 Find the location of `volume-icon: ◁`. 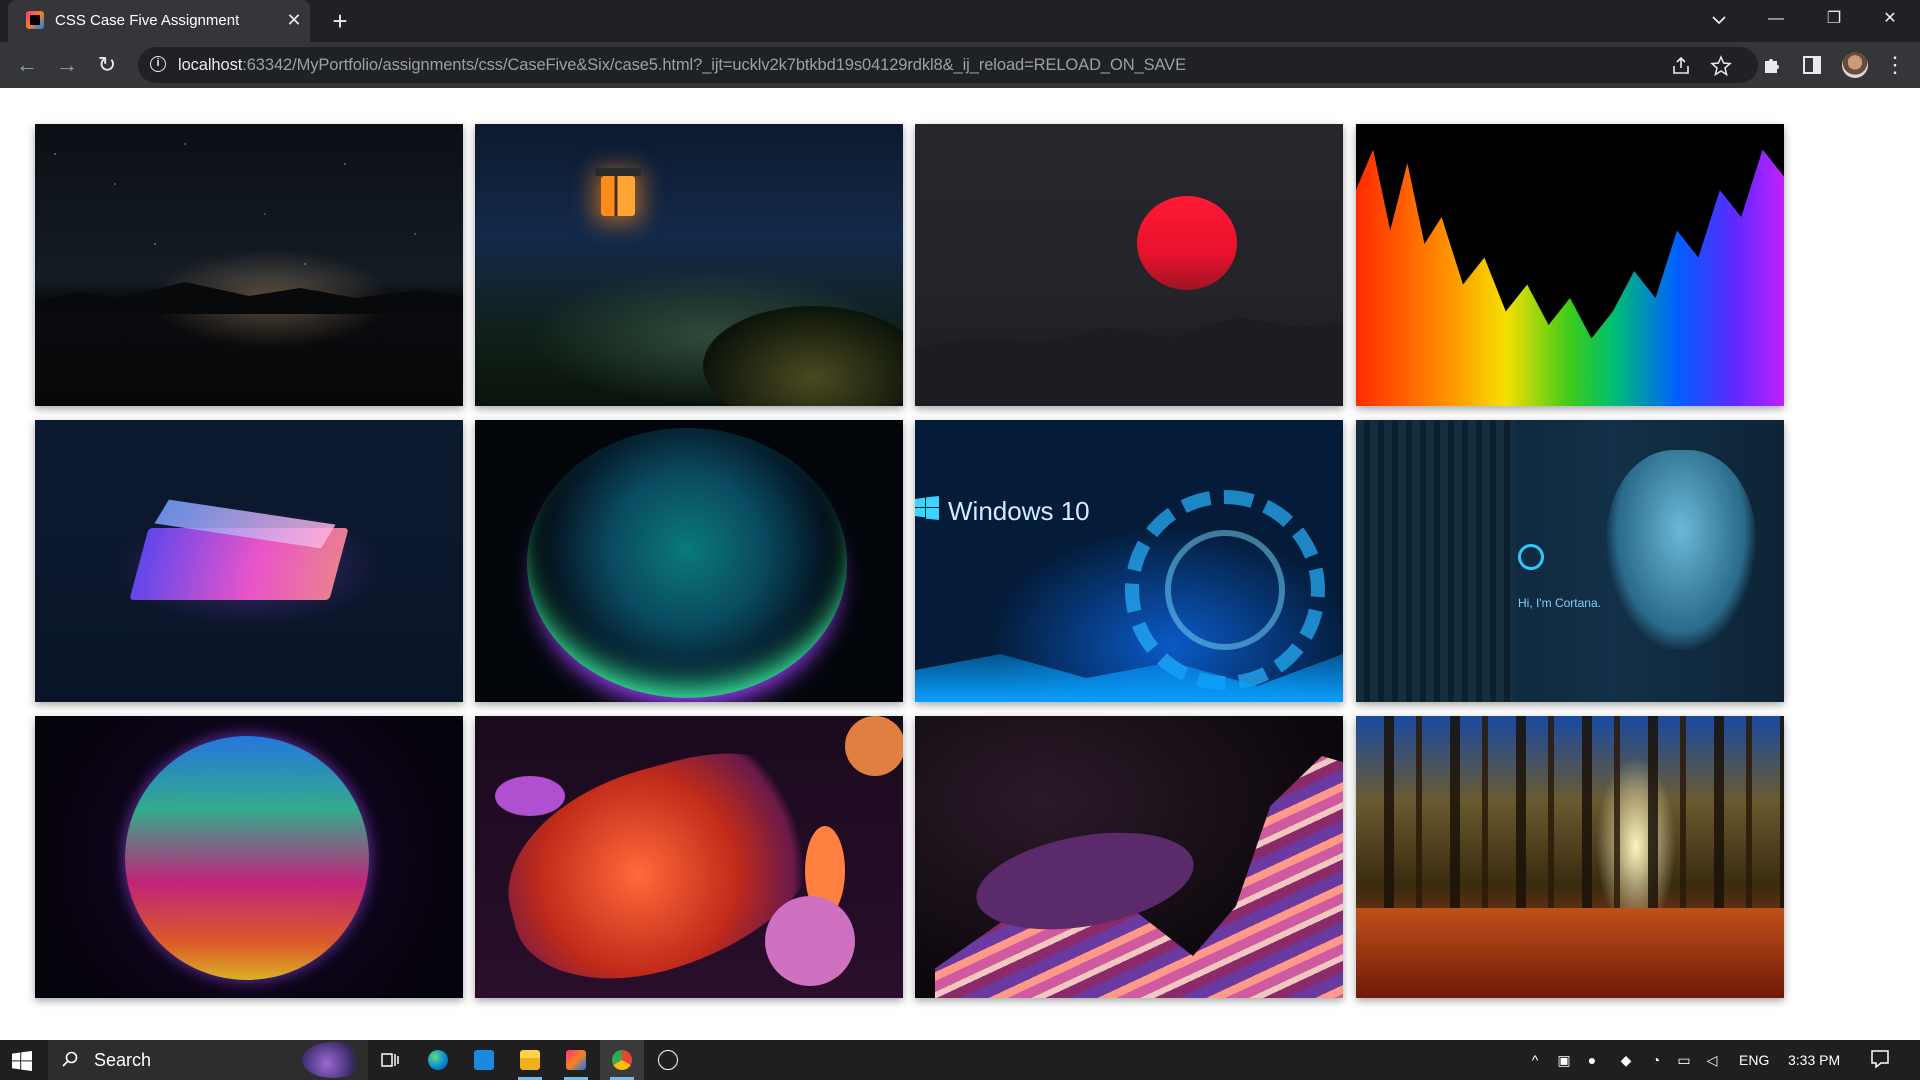

volume-icon: ◁ is located at coordinates (1712, 1060).